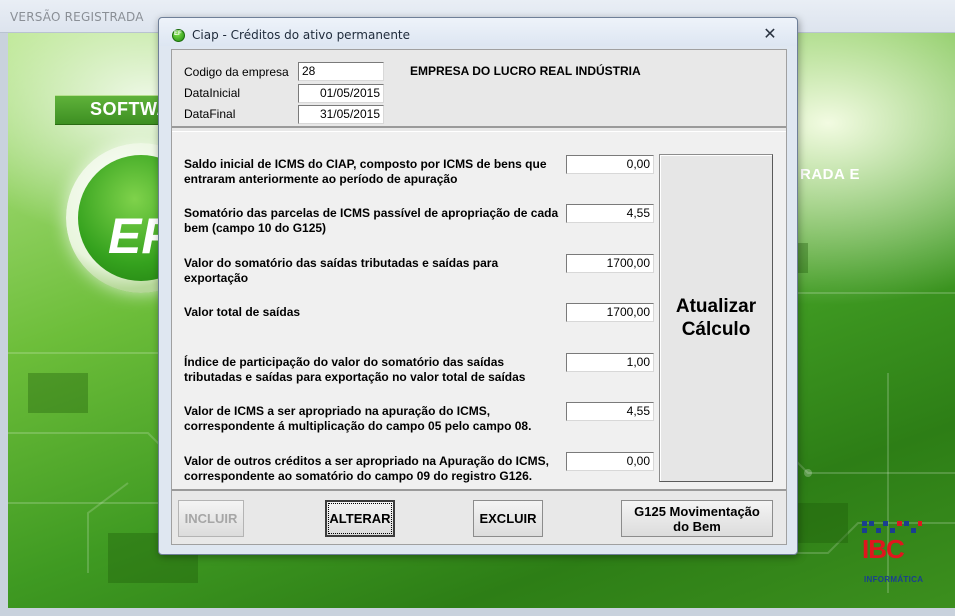 This screenshot has height=616, width=955. I want to click on g125-label-1: G125 Movimentação, so click(697, 511).